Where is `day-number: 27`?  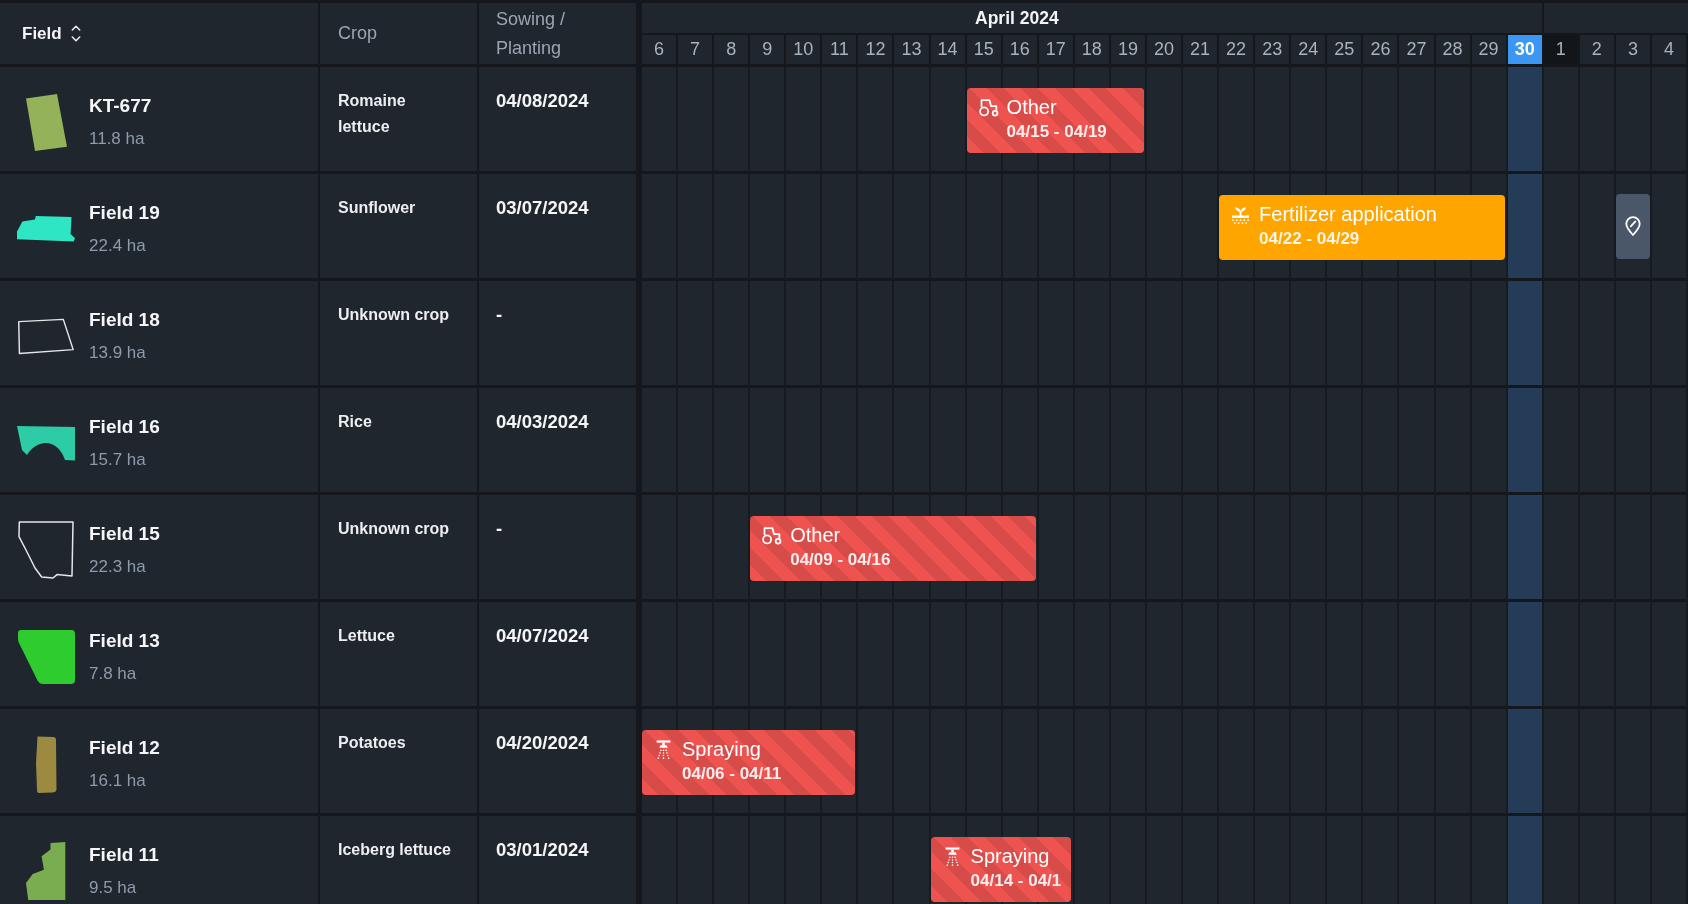
day-number: 27 is located at coordinates (1417, 51).